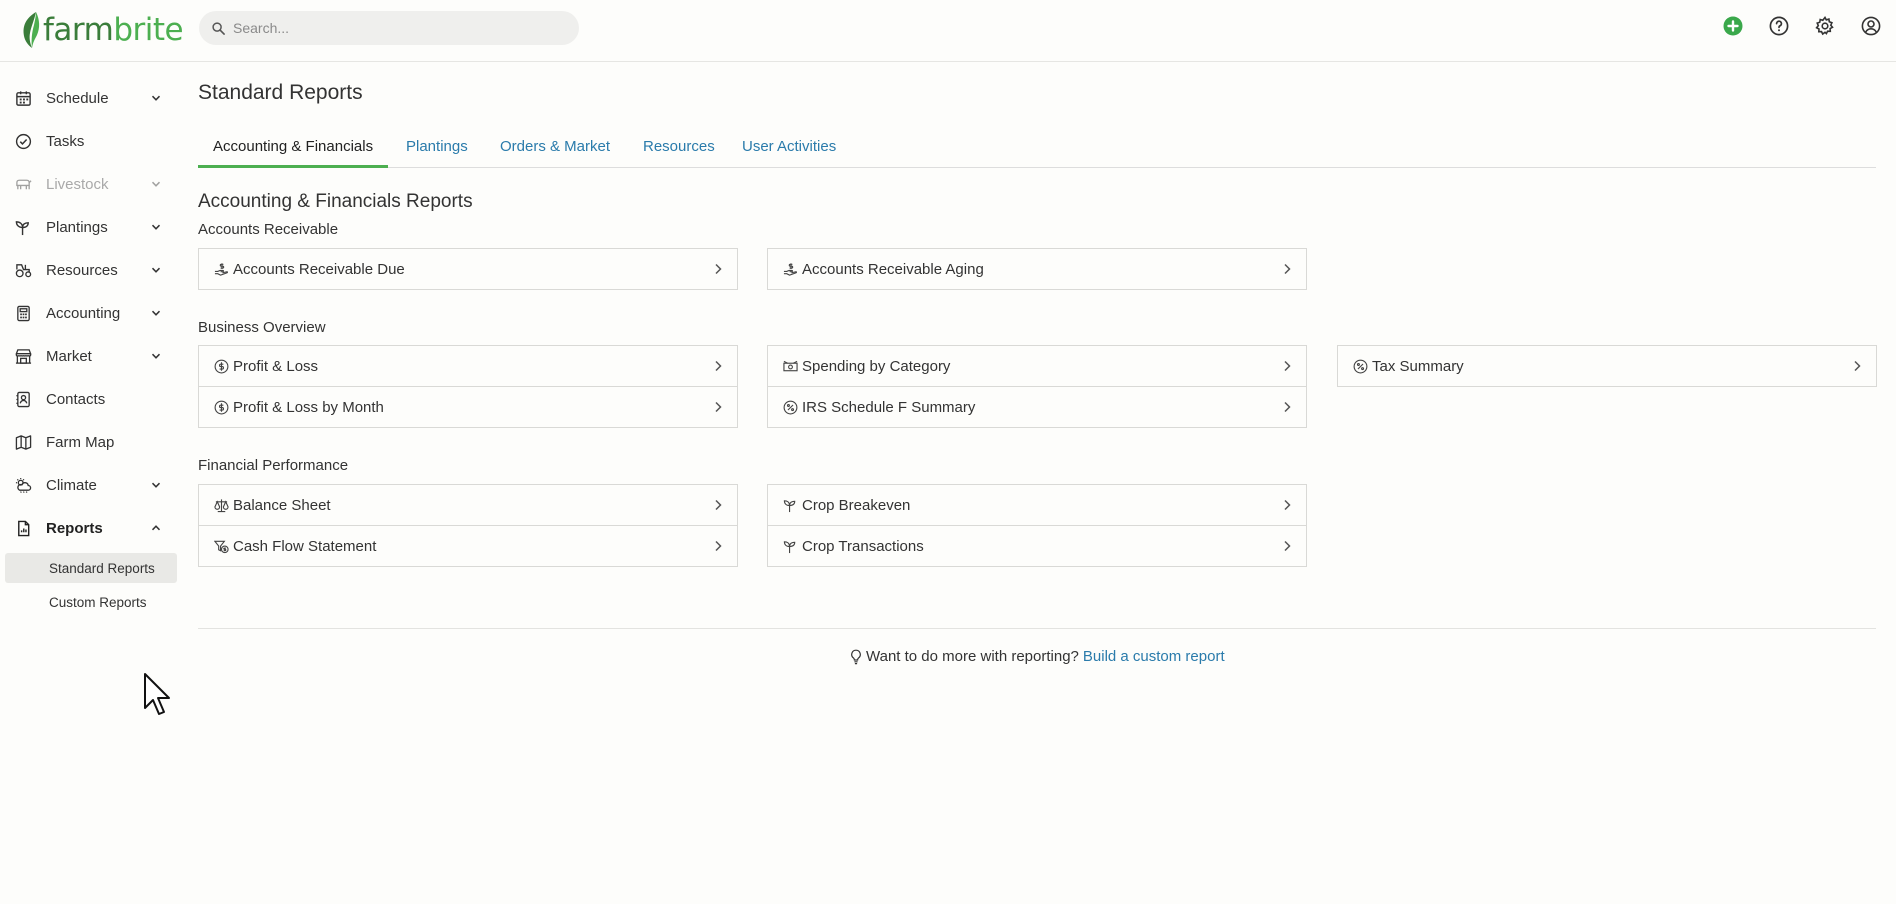 The height and width of the screenshot is (904, 1896). Describe the element at coordinates (863, 546) in the screenshot. I see `report-label: Crop Transactions` at that location.